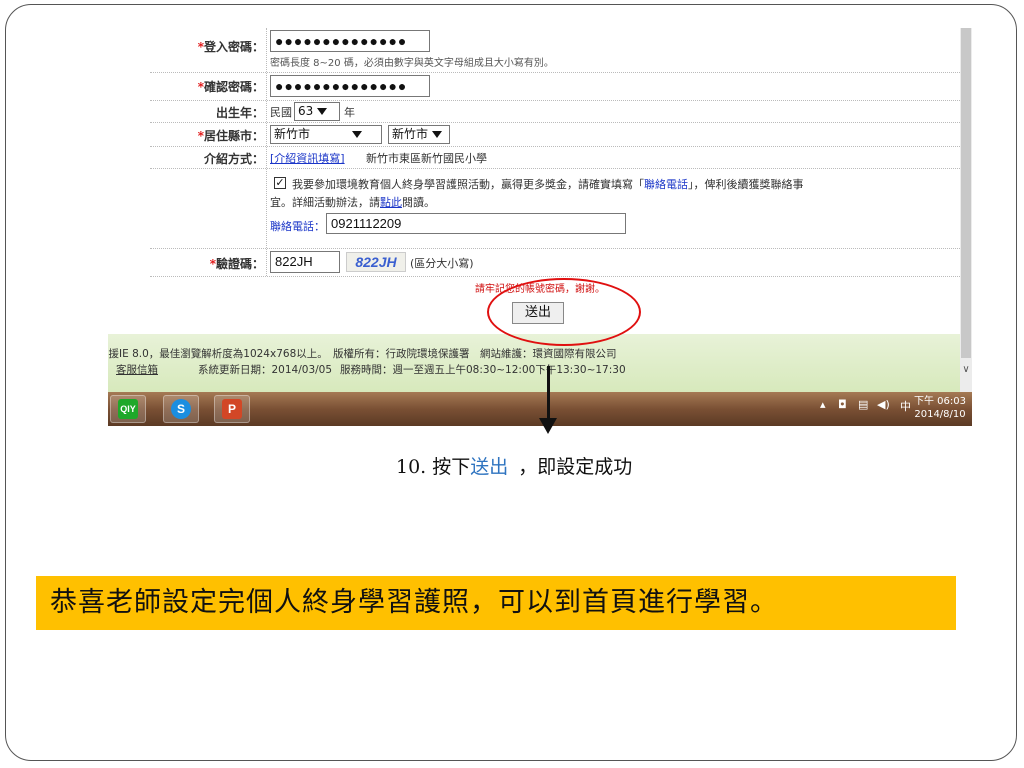 This screenshot has width=1024, height=768. I want to click on password-field: ●●●●●●●●●●●●●●, so click(350, 41).